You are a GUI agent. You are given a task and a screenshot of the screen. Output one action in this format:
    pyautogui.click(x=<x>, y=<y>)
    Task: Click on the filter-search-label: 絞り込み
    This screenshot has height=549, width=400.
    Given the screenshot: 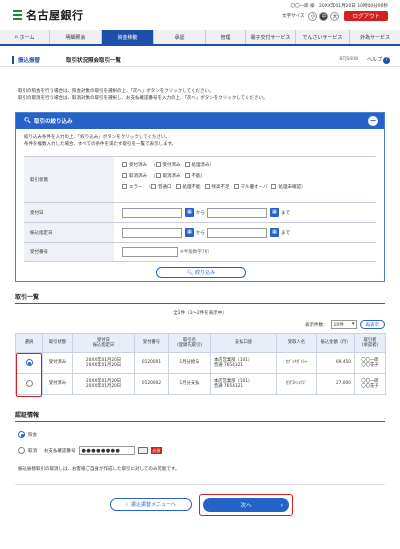 What is the action you would take?
    pyautogui.click(x=205, y=273)
    